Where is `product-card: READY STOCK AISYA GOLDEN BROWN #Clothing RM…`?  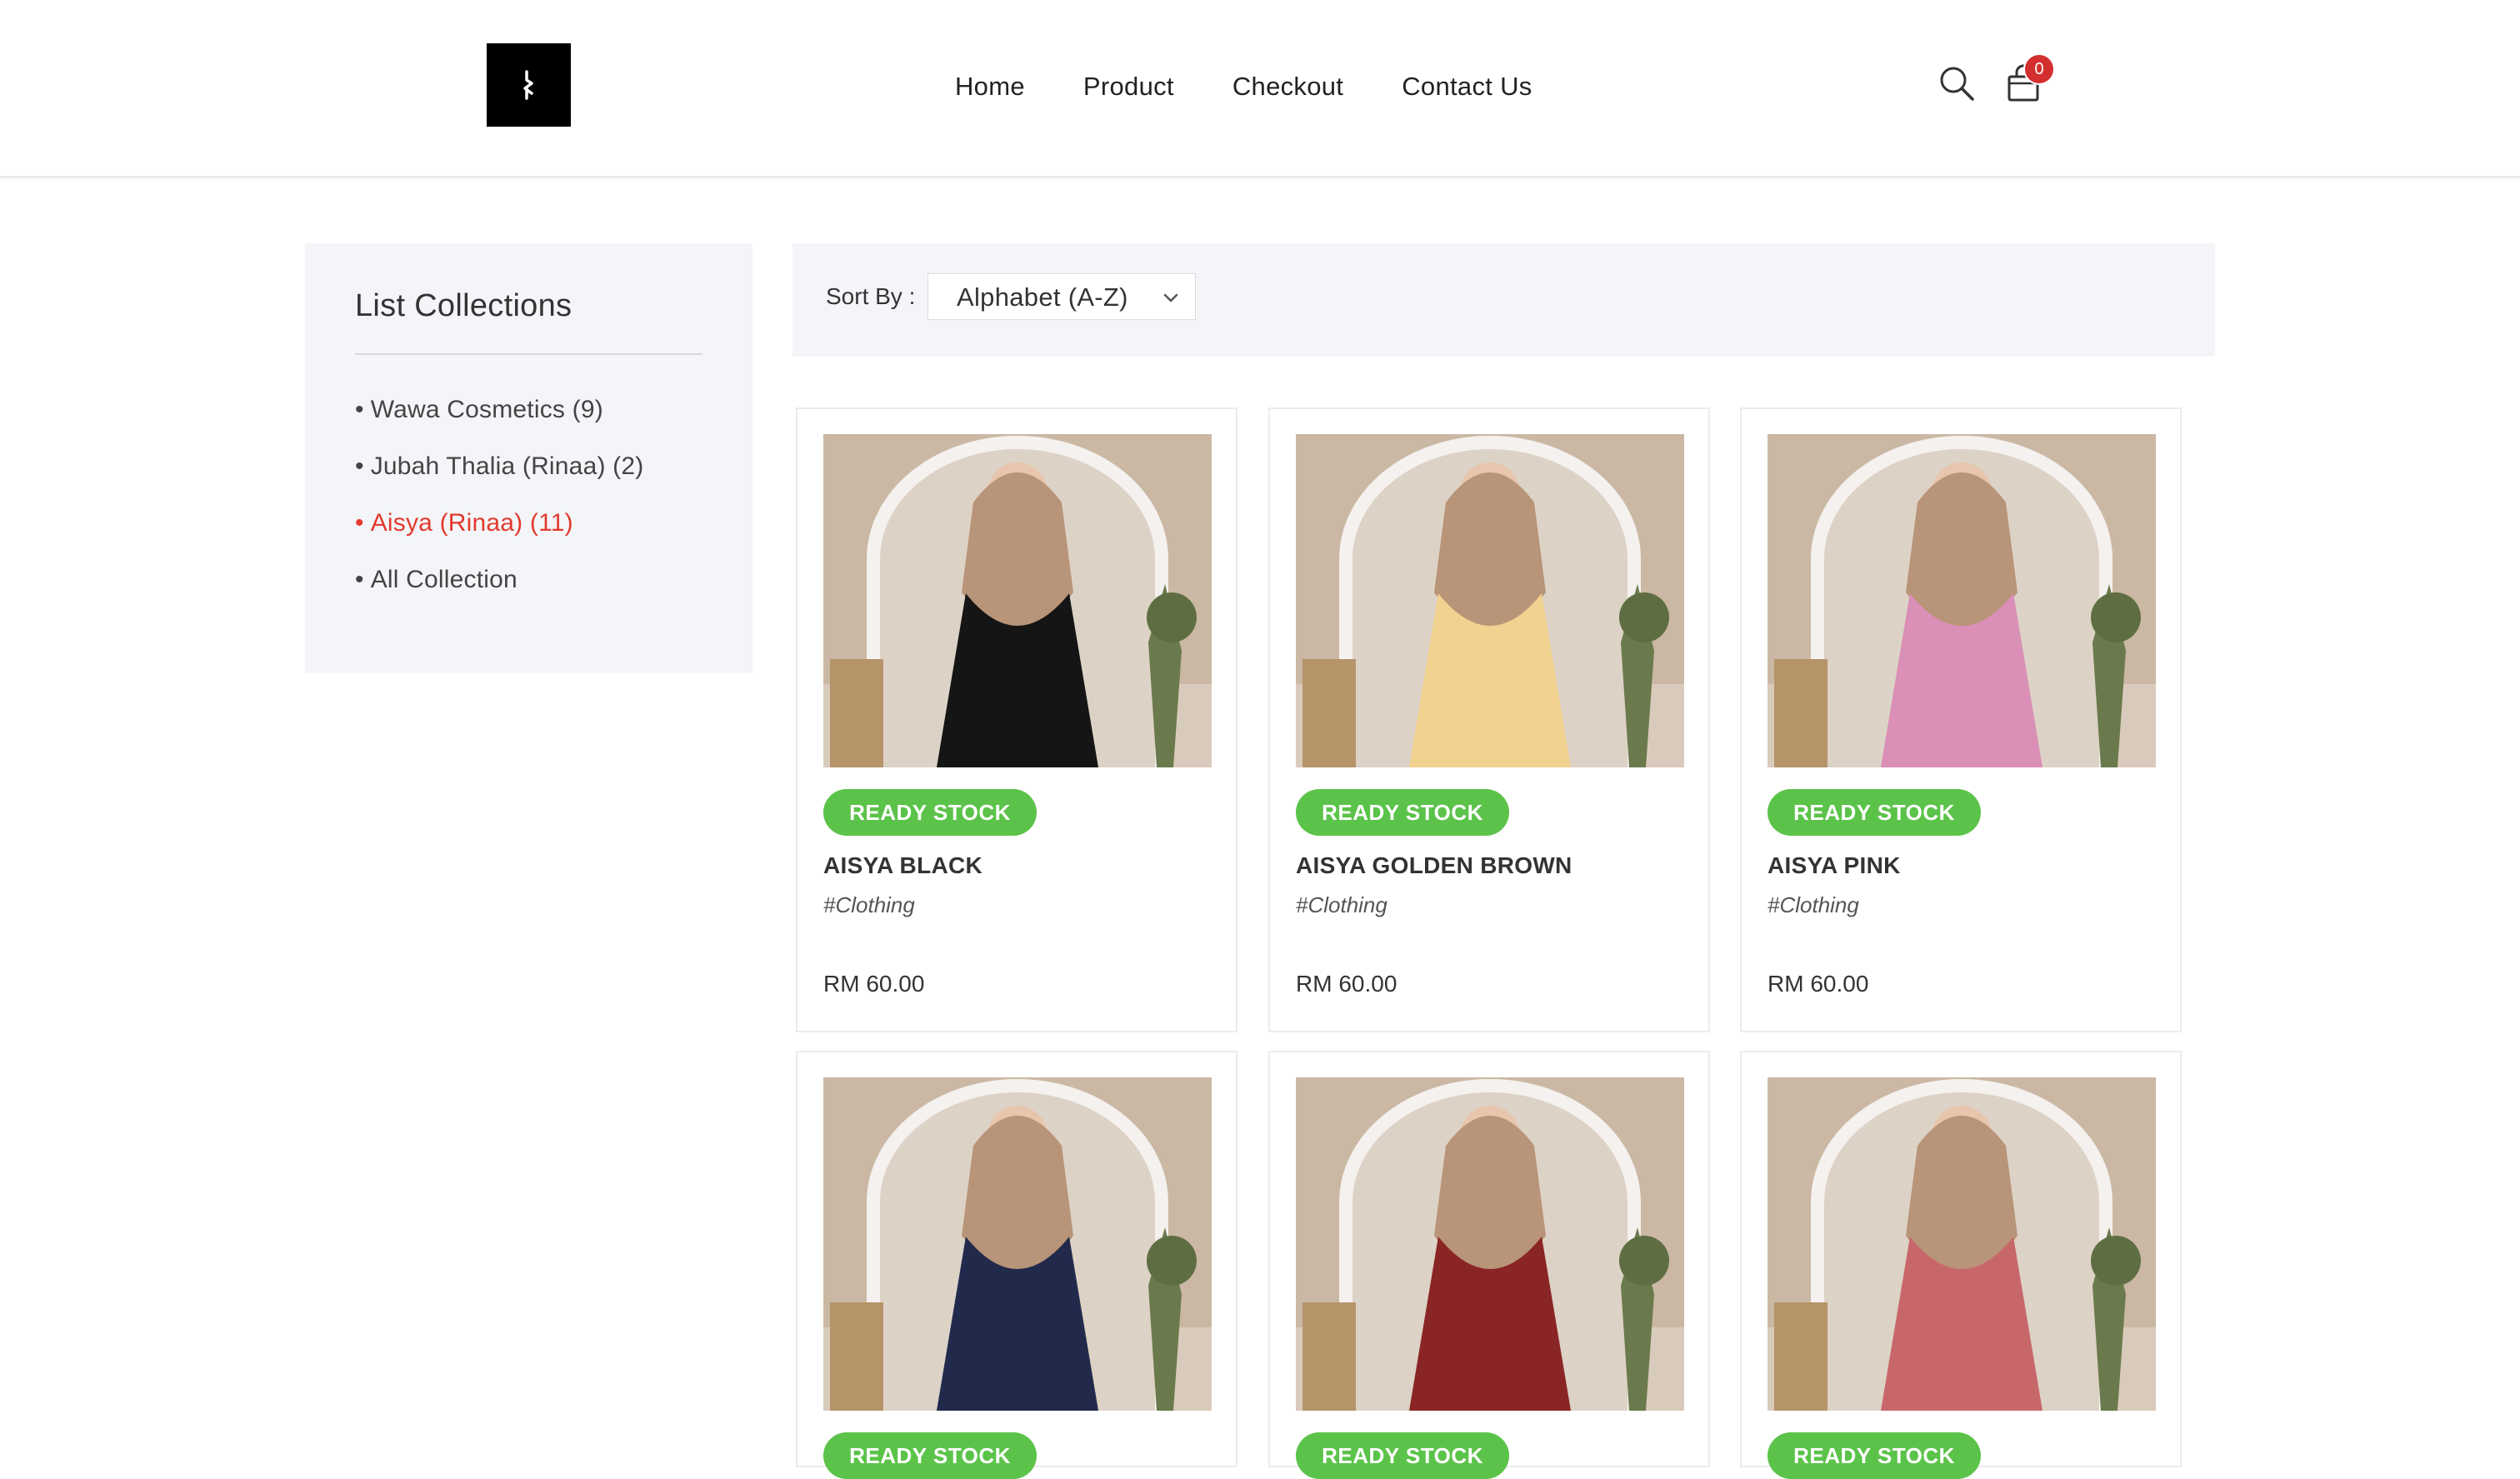
product-card: READY STOCK AISYA GOLDEN BROWN #Clothing RM… is located at coordinates (1489, 720).